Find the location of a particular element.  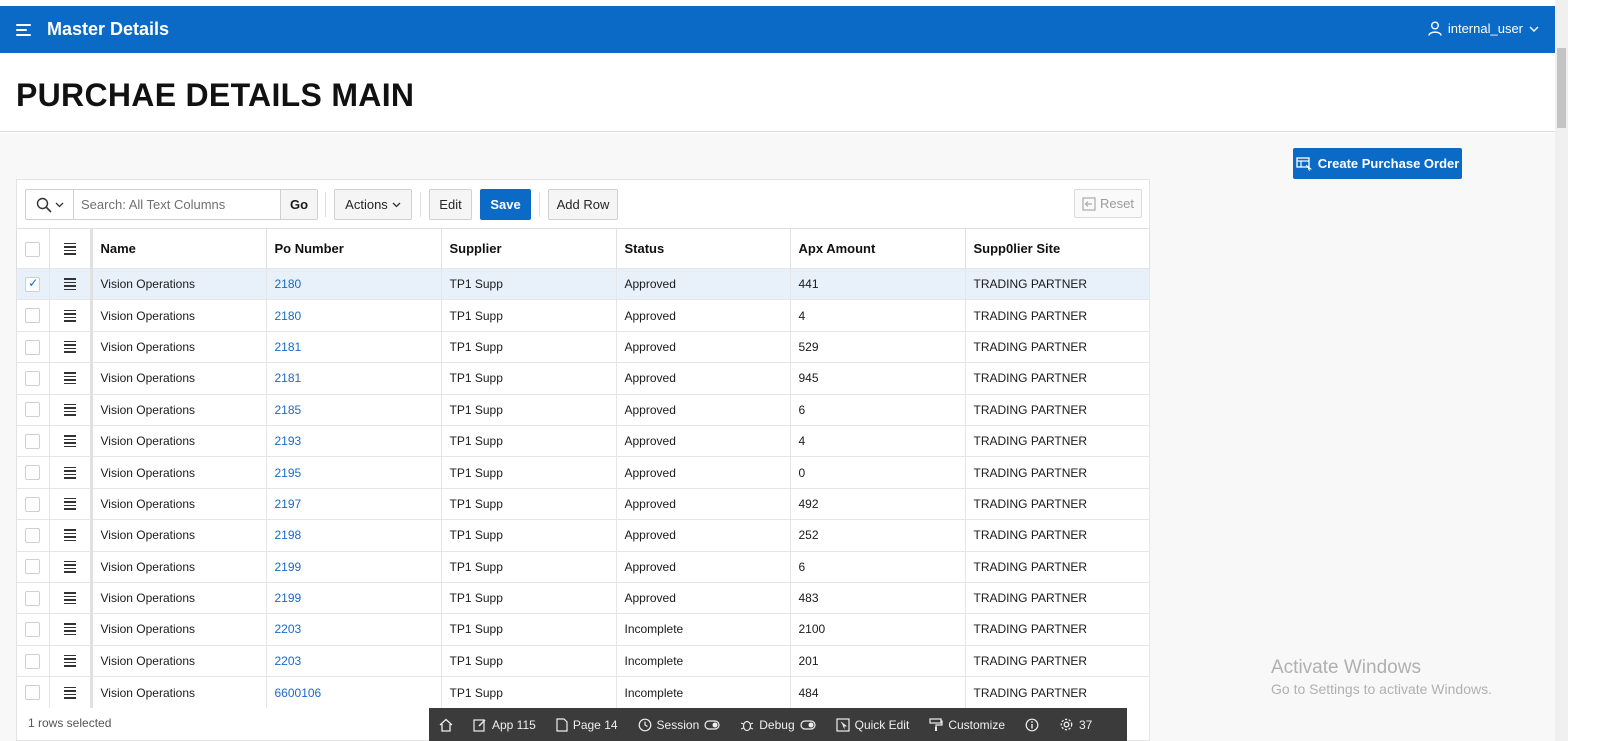

cell-apx-amount: 0 is located at coordinates (878, 472).